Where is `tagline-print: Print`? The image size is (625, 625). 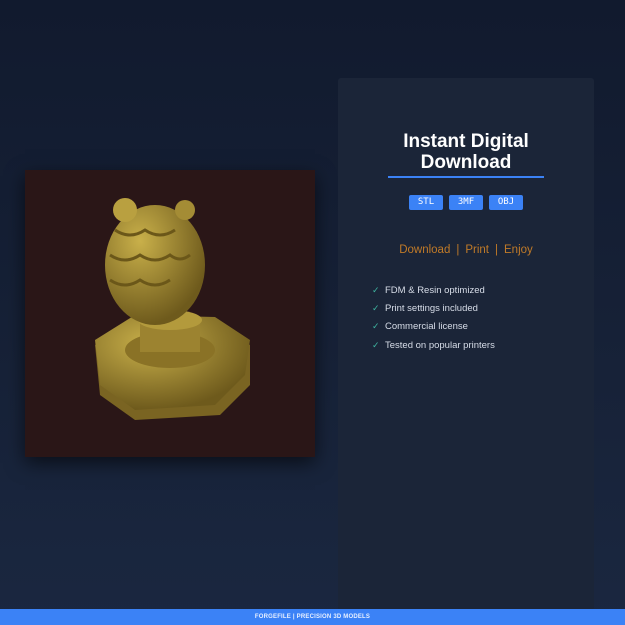
tagline-print: Print is located at coordinates (477, 250).